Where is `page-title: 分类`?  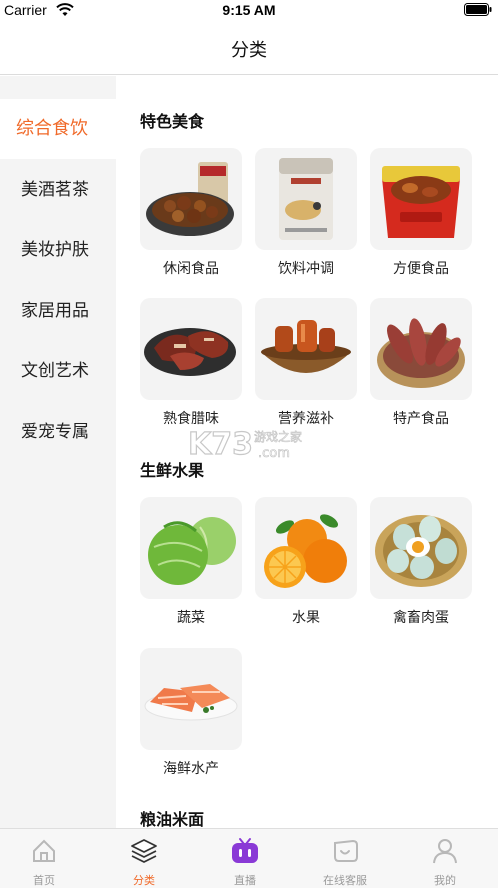
page-title: 分类 is located at coordinates (249, 50).